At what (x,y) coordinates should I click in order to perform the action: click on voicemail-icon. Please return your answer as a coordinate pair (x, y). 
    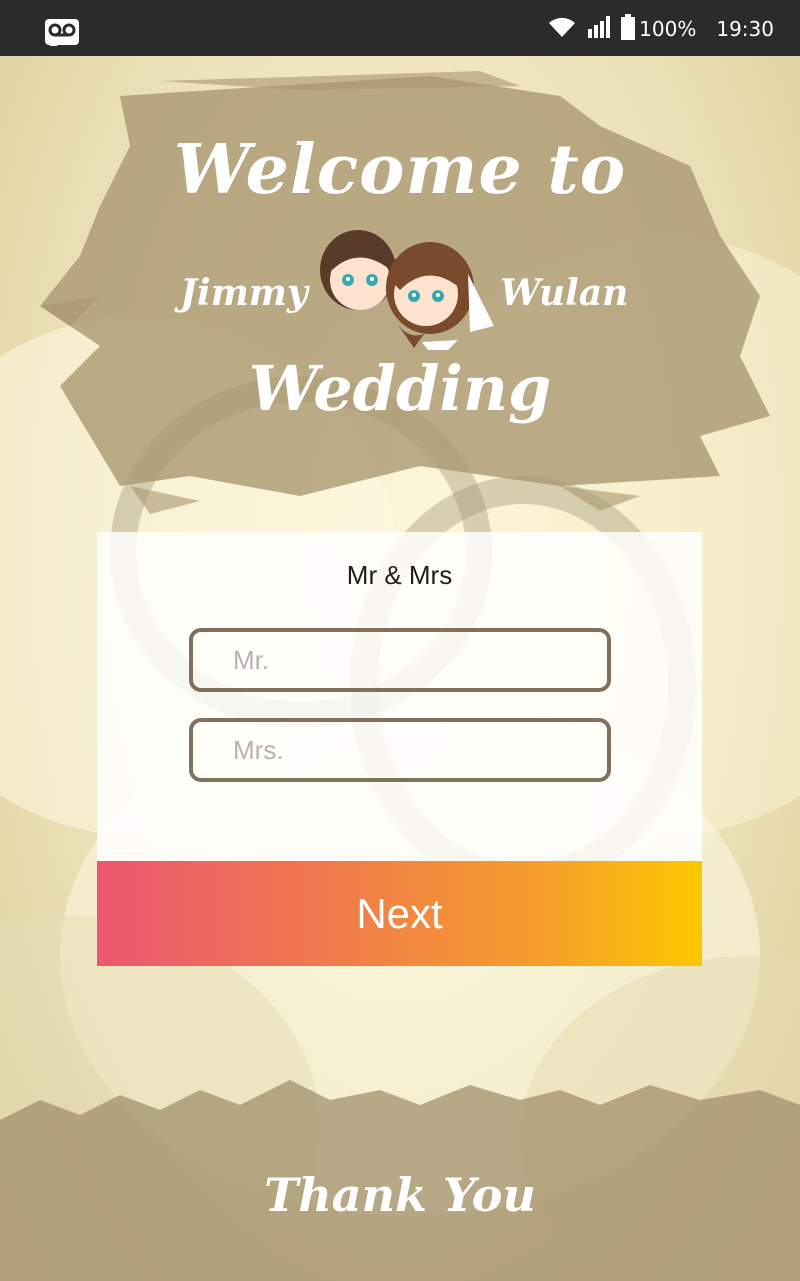
    Looking at the image, I should click on (62, 34).